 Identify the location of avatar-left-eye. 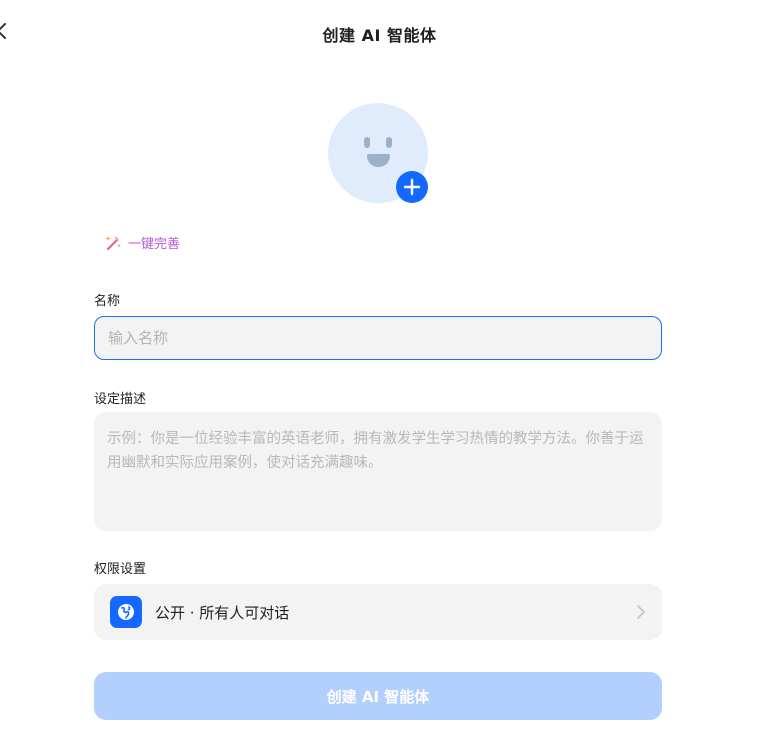
(367, 142).